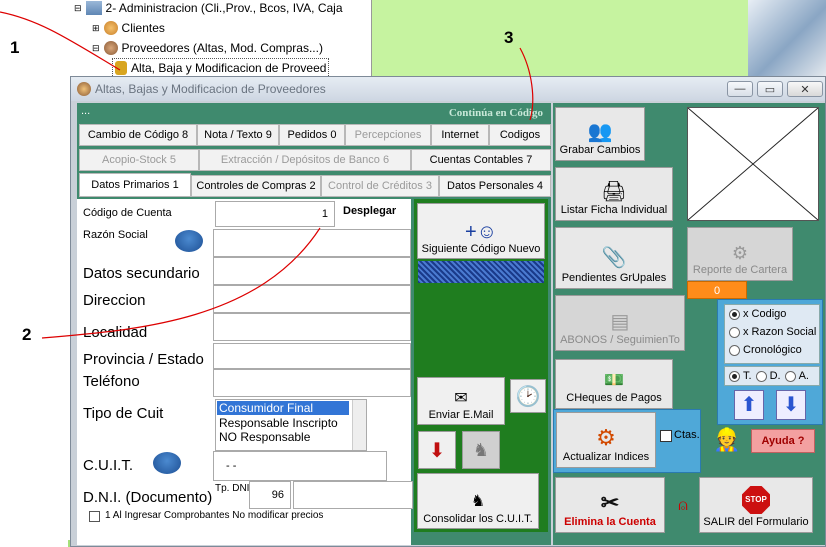  Describe the element at coordinates (495, 186) in the screenshot. I see `tab-datos-personales: Datos Personales 4` at that location.